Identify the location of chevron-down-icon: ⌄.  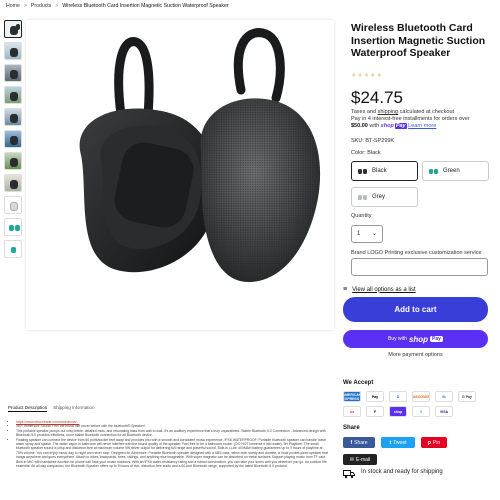
(374, 234).